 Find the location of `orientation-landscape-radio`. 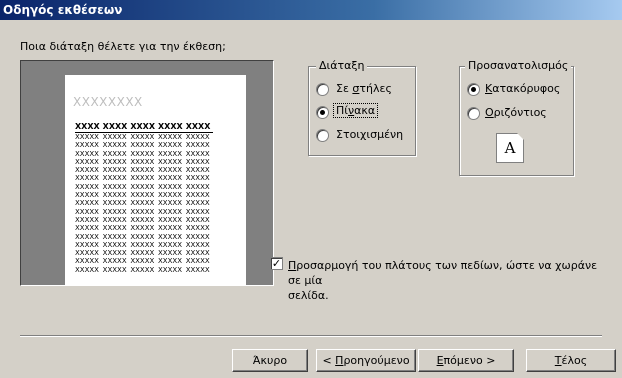

orientation-landscape-radio is located at coordinates (473, 113).